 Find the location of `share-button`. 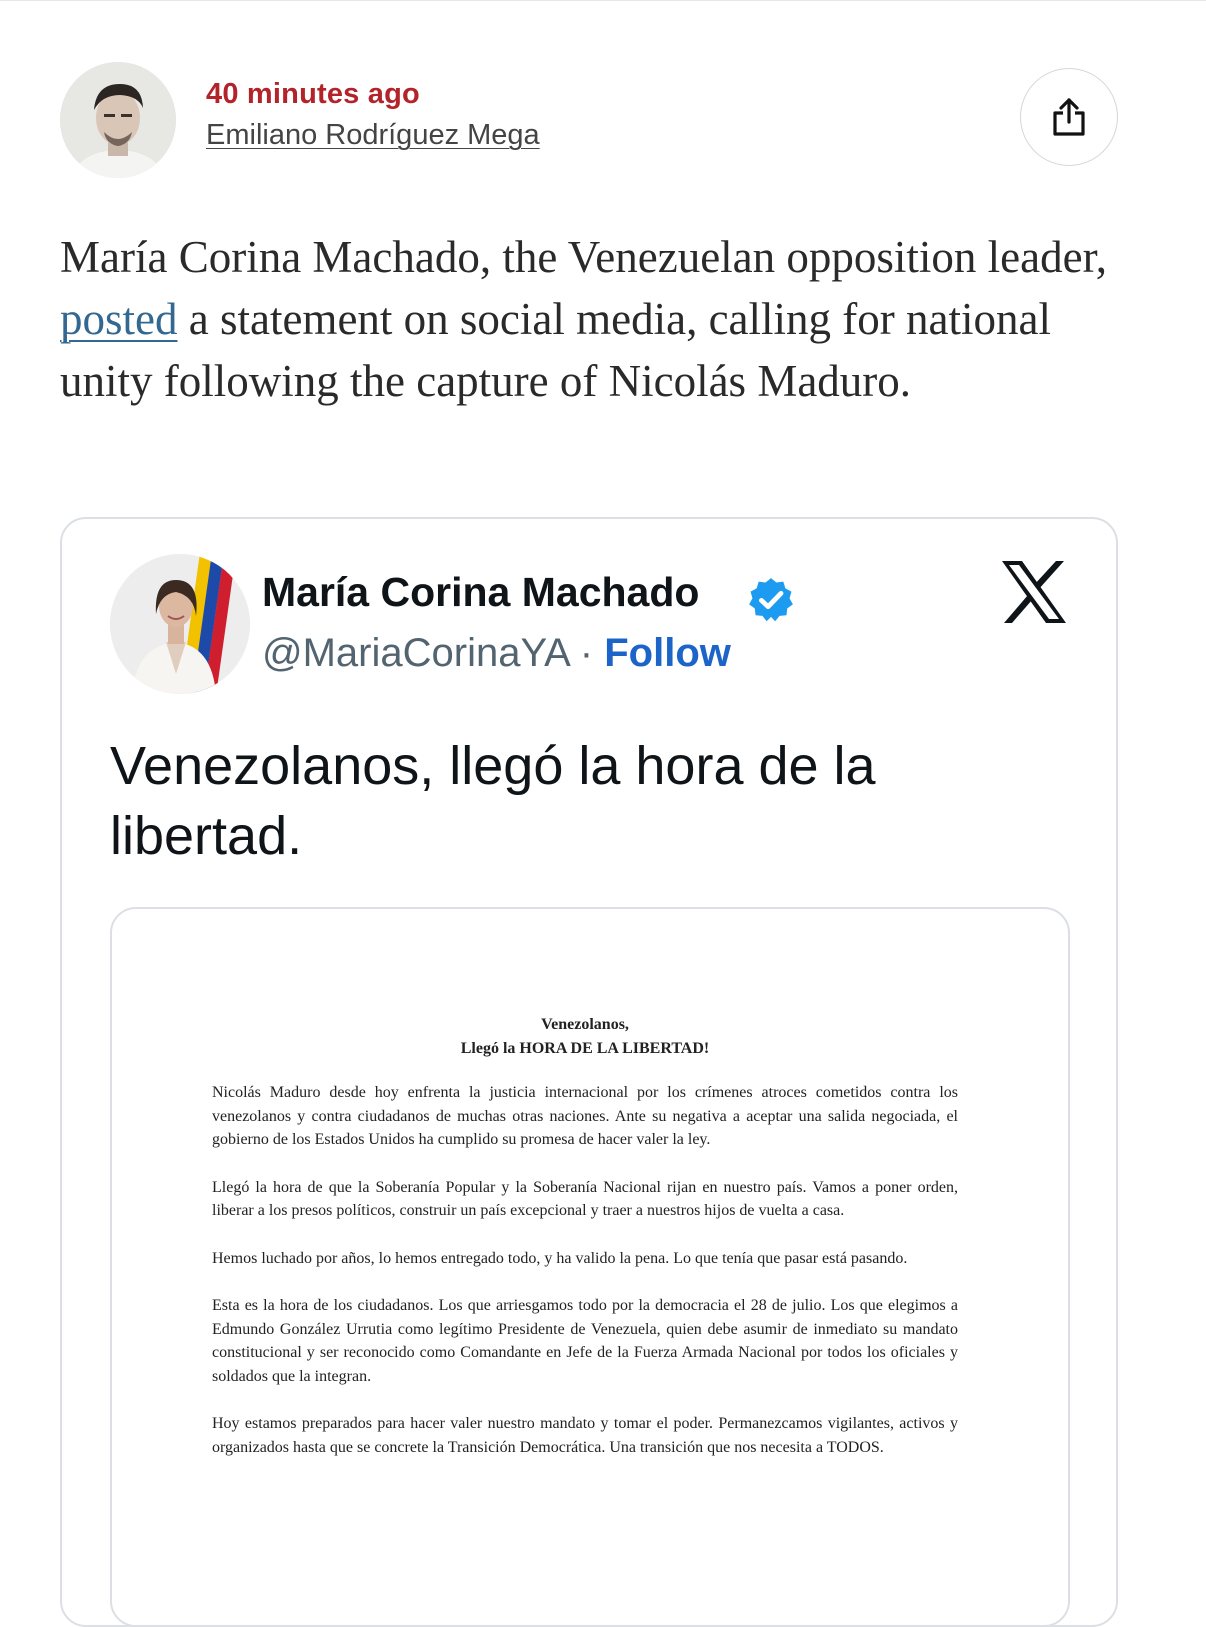

share-button is located at coordinates (1069, 117).